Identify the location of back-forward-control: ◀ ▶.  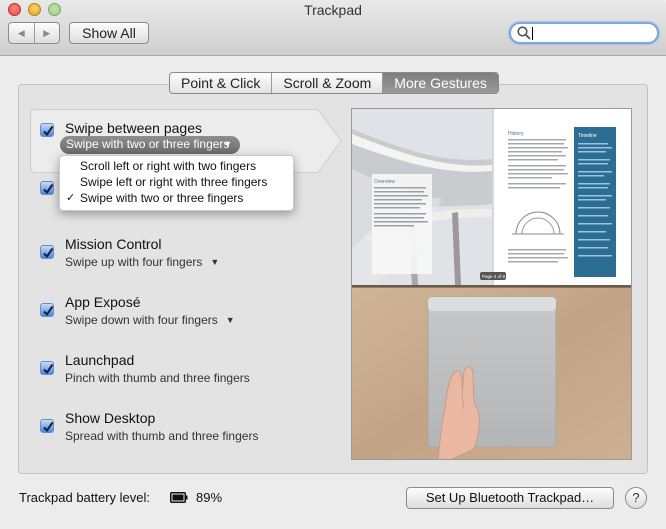
(34, 33).